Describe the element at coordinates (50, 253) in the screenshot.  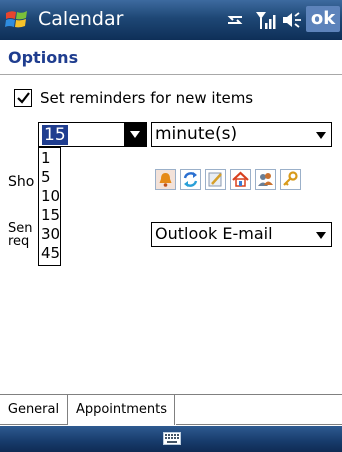
I see `dropdown-option: 45` at that location.